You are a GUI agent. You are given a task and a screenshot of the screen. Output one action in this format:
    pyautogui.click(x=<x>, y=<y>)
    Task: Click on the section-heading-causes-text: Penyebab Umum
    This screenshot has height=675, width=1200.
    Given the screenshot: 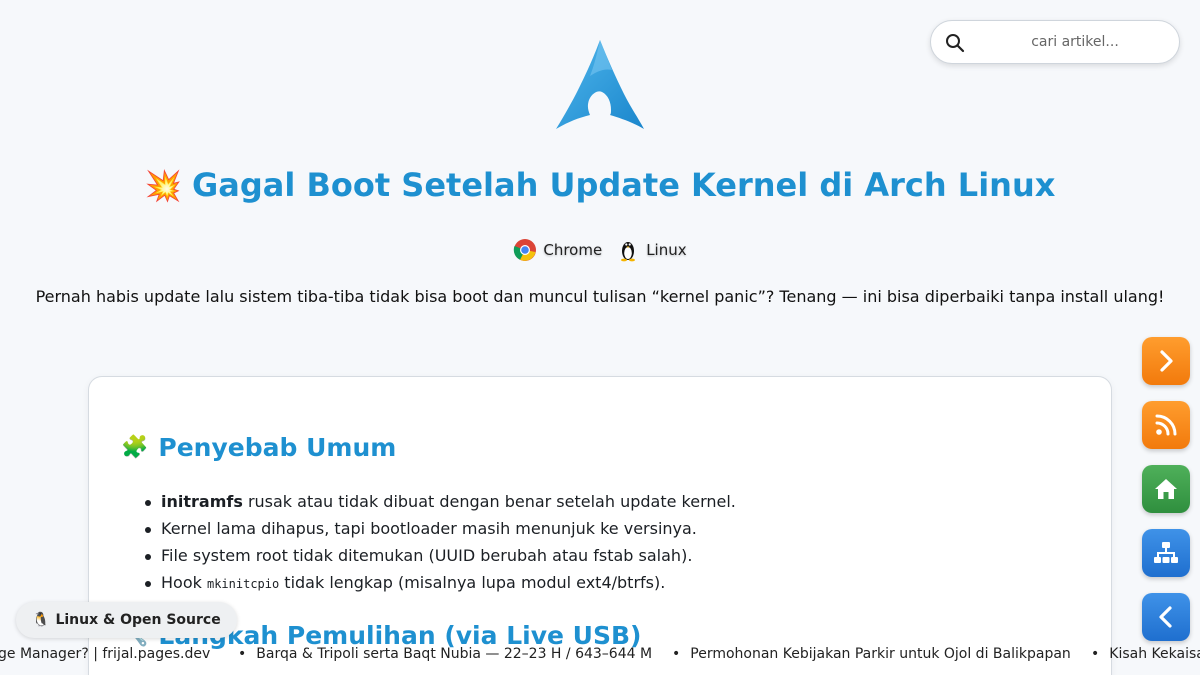 What is the action you would take?
    pyautogui.click(x=277, y=447)
    